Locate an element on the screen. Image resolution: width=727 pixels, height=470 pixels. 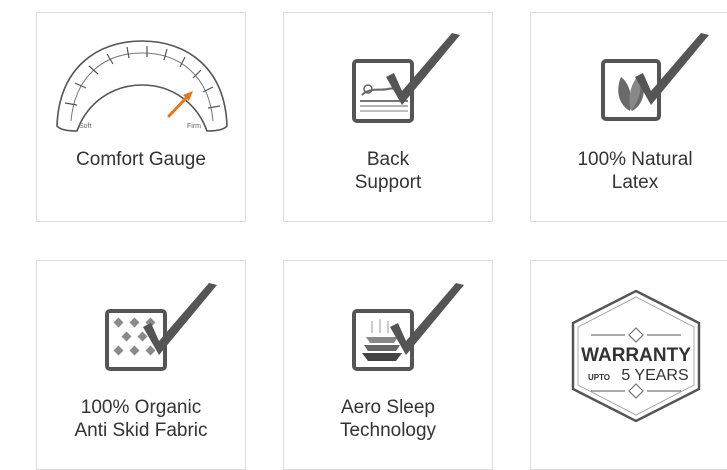
feature-card-anti-skid-fabric: 100% Organic Anti Skid Fabric is located at coordinates (141, 365).